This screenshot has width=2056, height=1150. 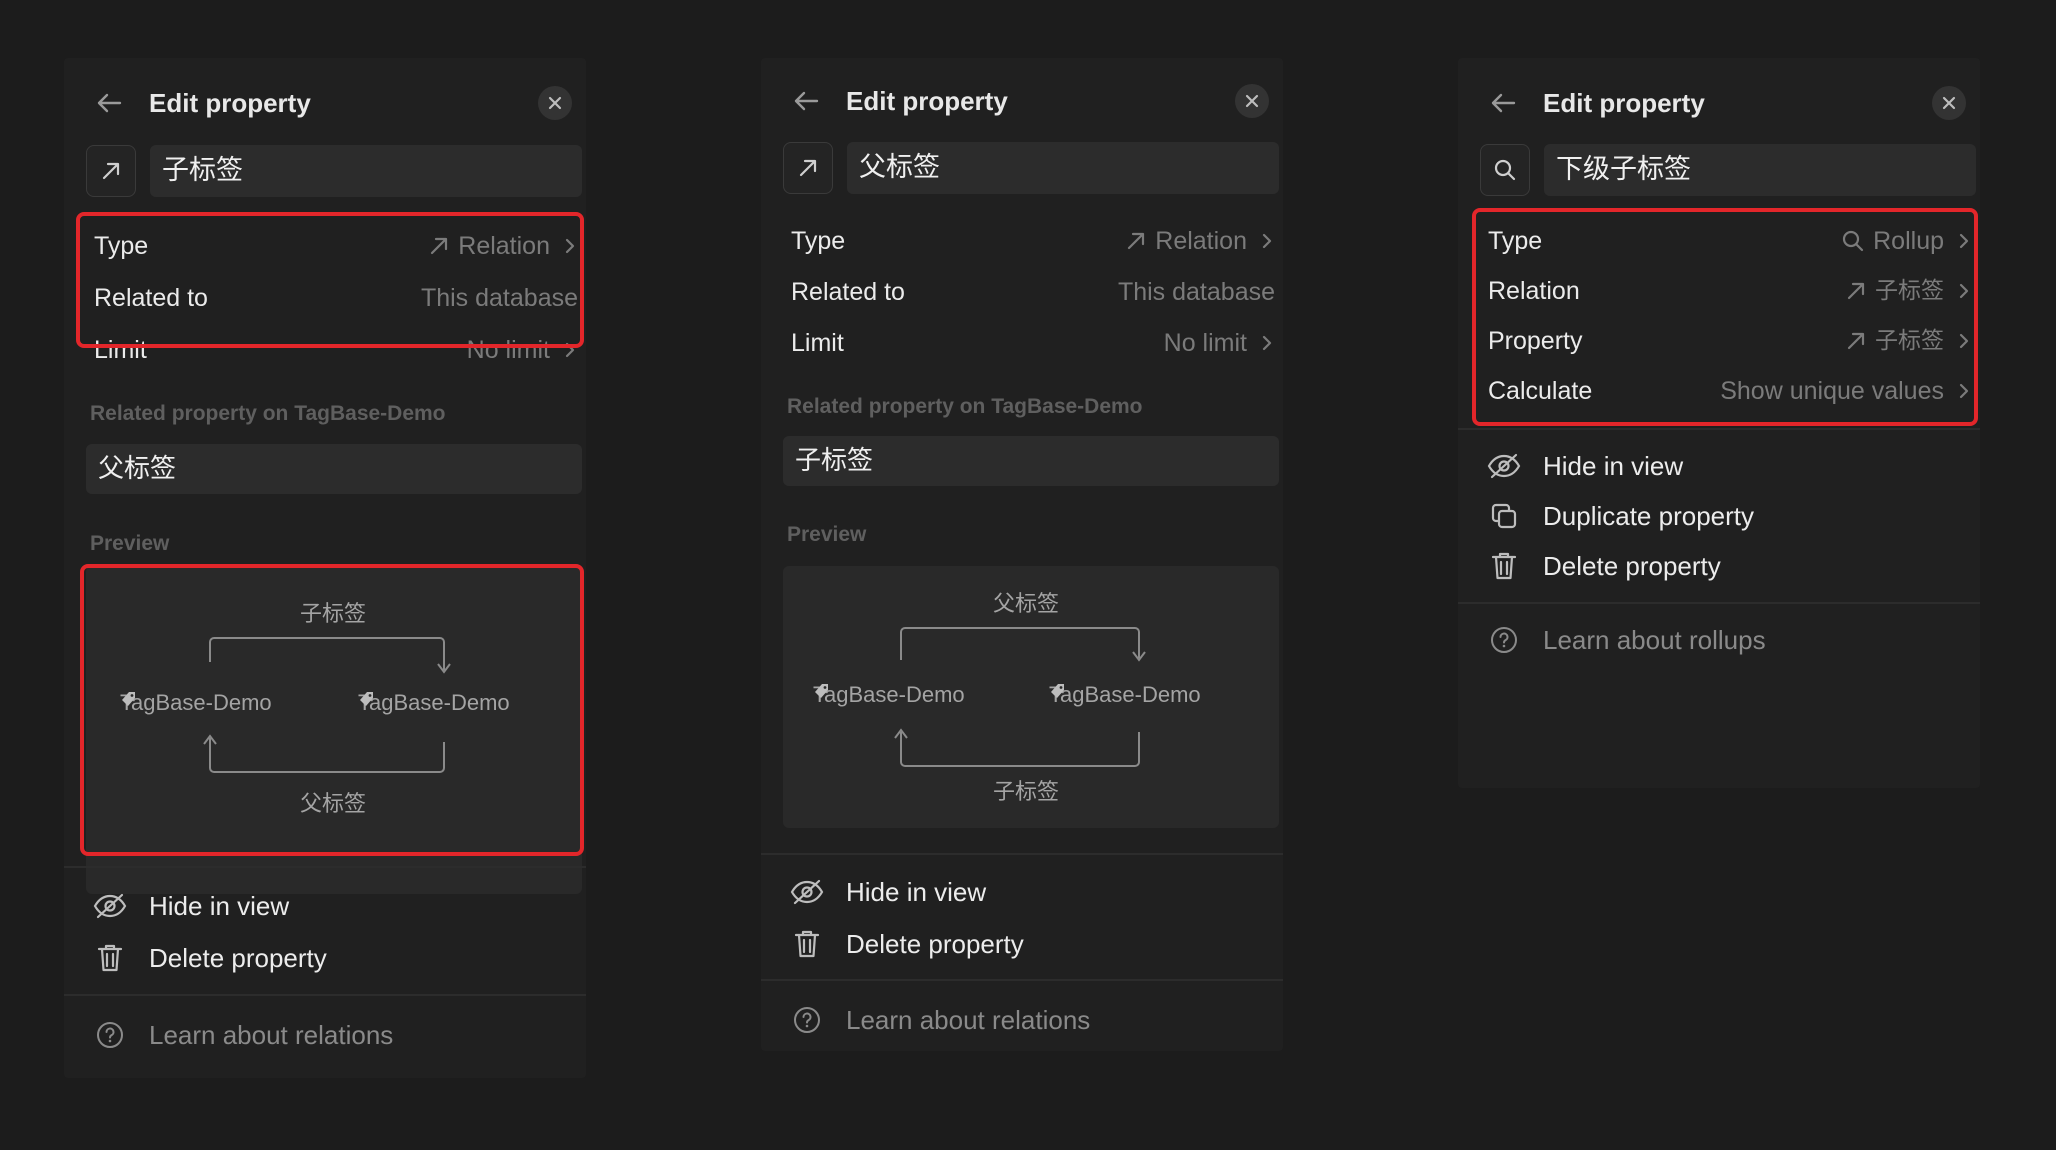 I want to click on preview-label: Preview, so click(x=827, y=534).